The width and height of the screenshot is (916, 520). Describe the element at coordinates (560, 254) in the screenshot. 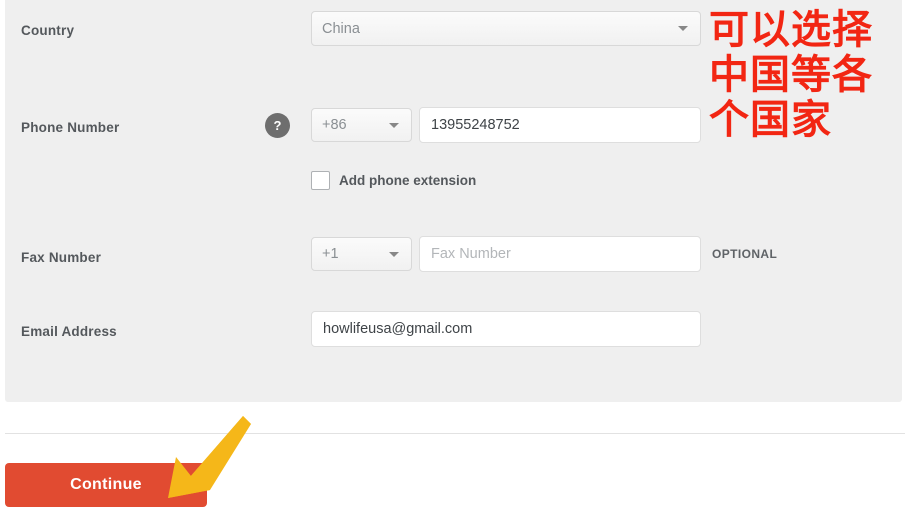

I see `fax-number-input: Fax Number` at that location.